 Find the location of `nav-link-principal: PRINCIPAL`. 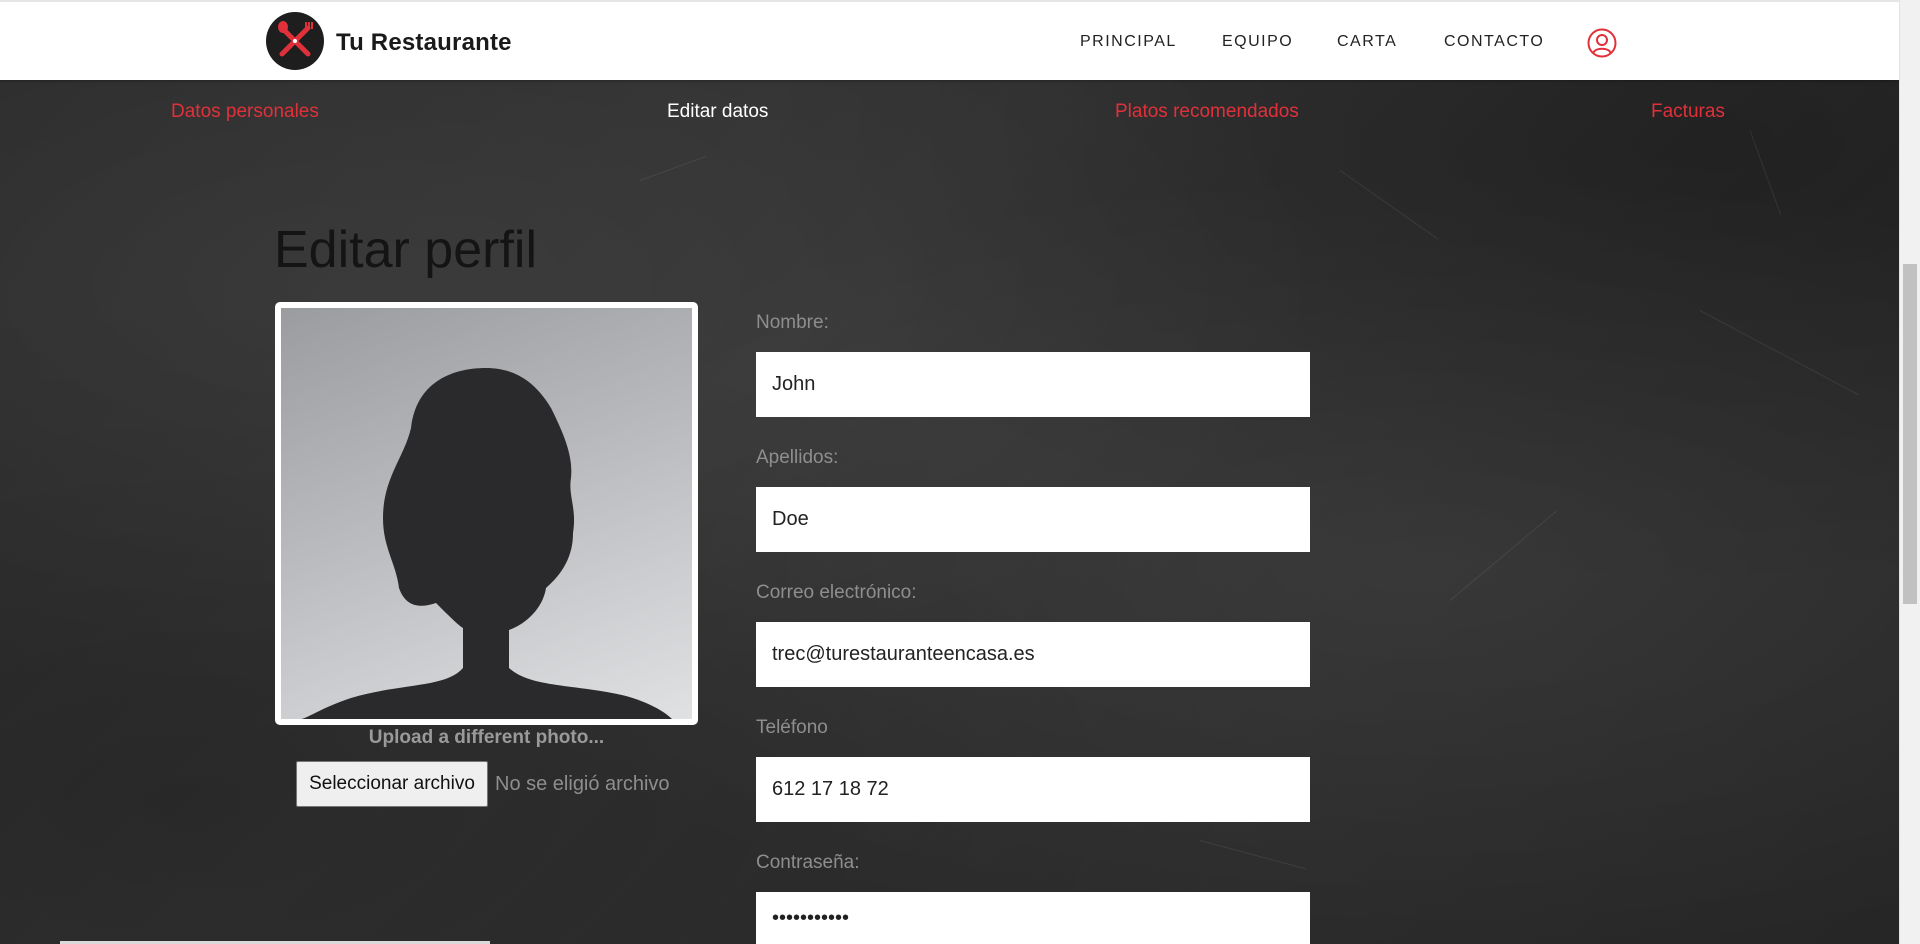

nav-link-principal: PRINCIPAL is located at coordinates (1128, 42).